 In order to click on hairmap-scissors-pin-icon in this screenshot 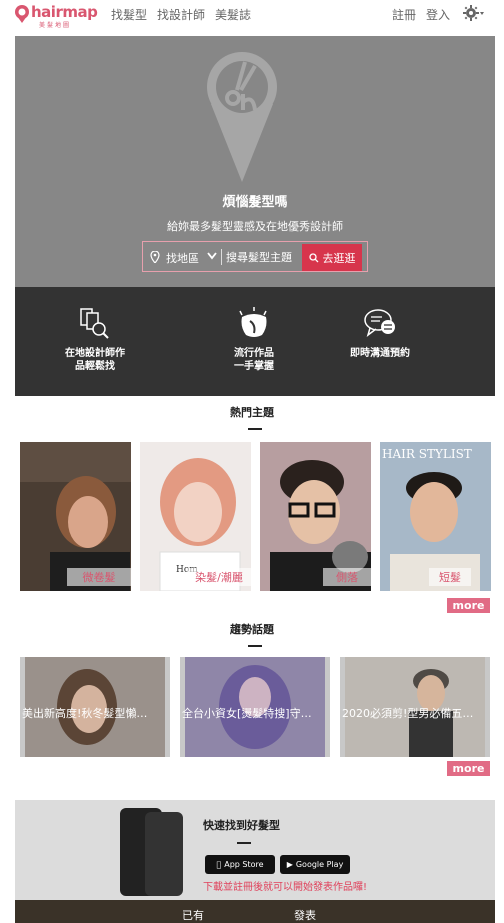, I will do `click(242, 117)`.